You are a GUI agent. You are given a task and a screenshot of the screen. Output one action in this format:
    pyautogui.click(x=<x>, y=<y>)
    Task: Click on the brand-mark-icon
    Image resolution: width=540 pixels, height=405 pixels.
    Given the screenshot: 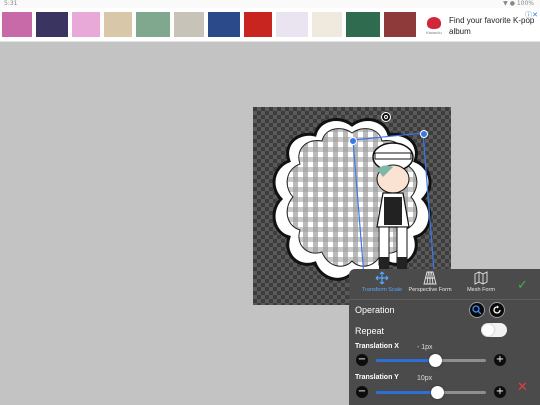 What is the action you would take?
    pyautogui.click(x=434, y=23)
    